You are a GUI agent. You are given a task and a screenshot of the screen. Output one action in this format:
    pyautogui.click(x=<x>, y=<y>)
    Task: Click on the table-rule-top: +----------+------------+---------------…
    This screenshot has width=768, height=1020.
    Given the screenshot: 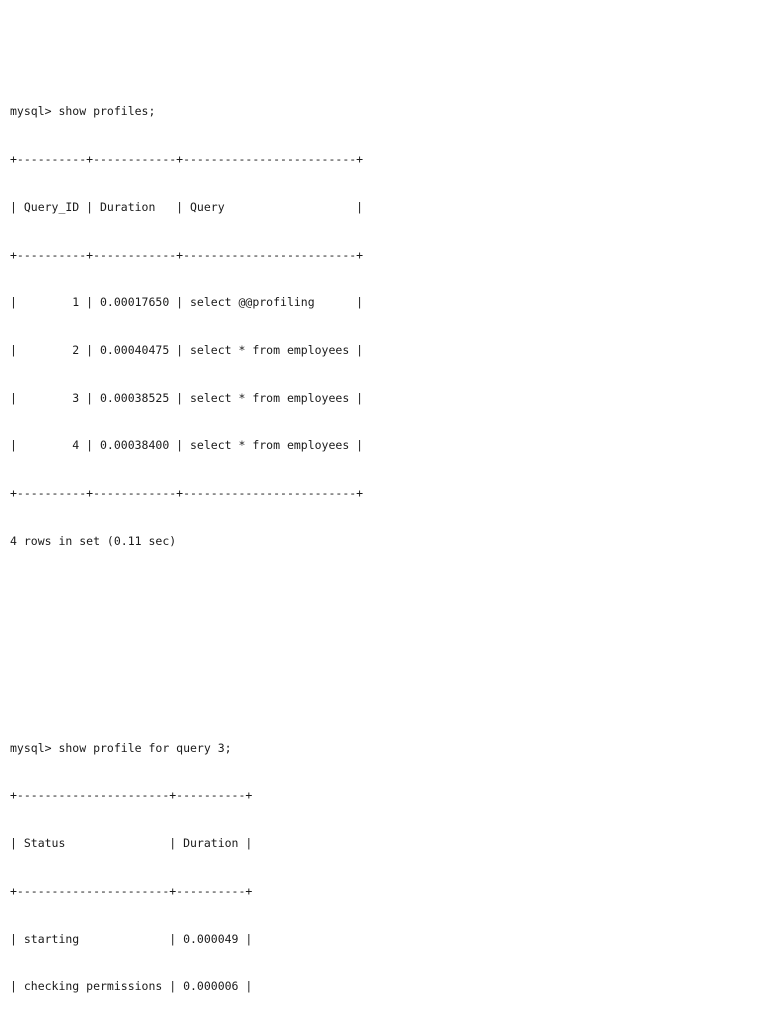 What is the action you would take?
    pyautogui.click(x=187, y=159)
    